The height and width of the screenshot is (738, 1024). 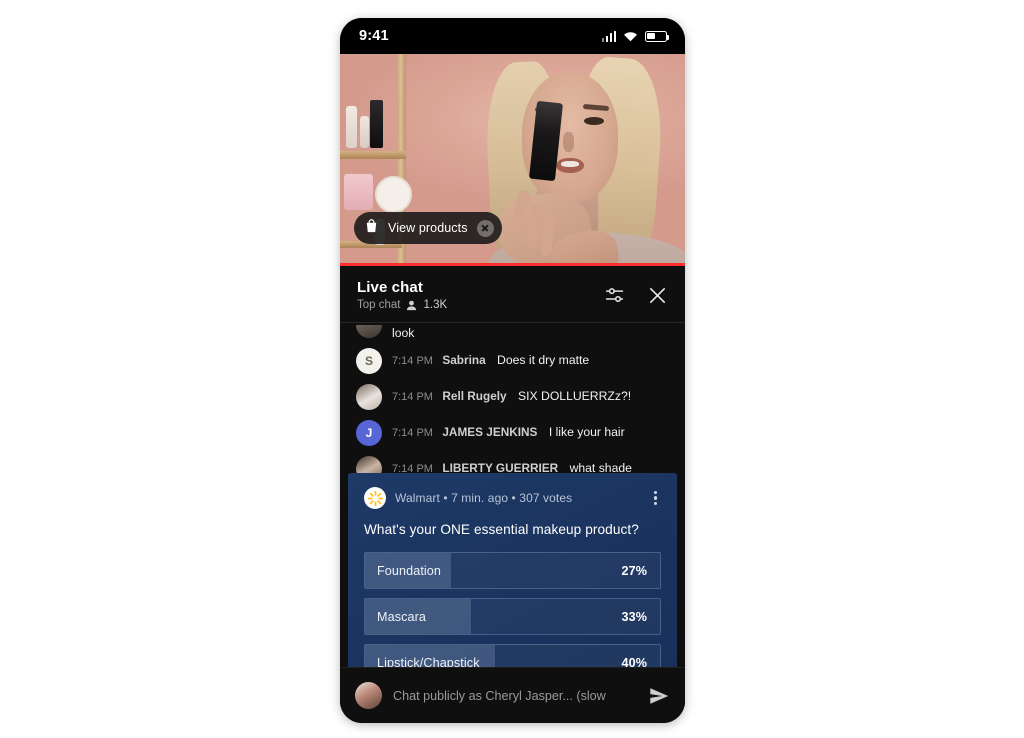 I want to click on chat-input-field: Chat publicly as Cheryl Jasper... (slow, so click(x=515, y=696).